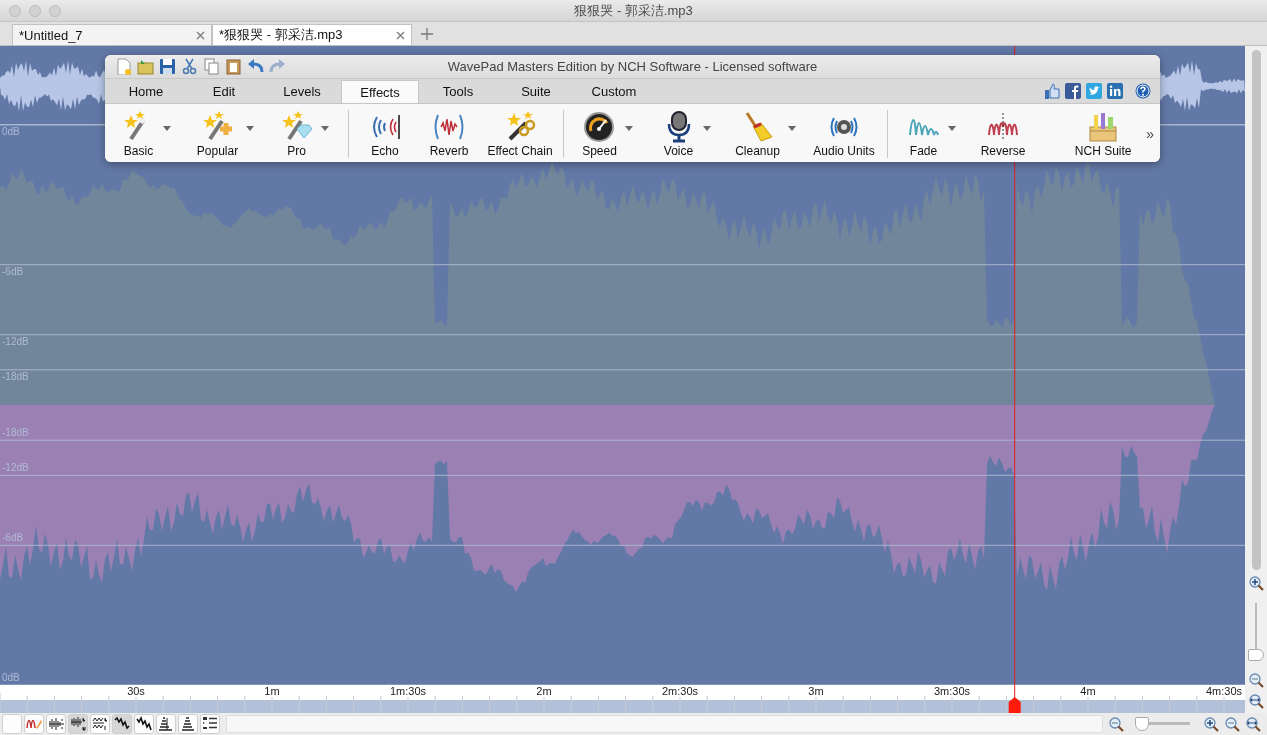 The width and height of the screenshot is (1267, 735). I want to click on toolbar-title: WavePad Masters Edition by NCH Software - Licensed software, so click(632, 66).